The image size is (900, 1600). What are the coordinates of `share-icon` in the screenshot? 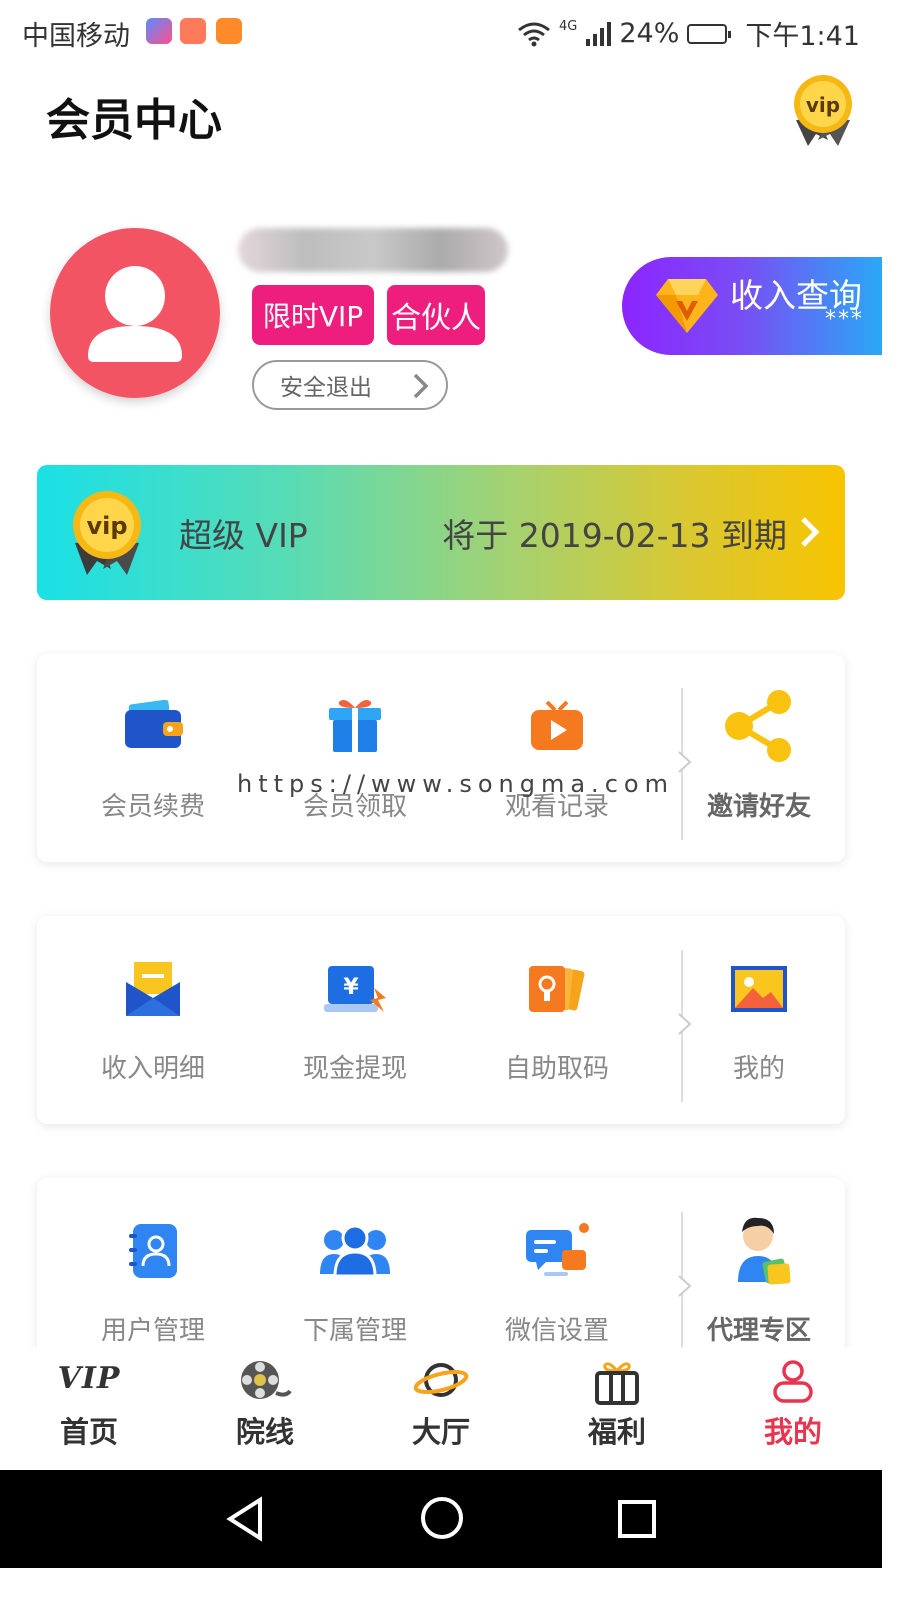 It's located at (758, 726).